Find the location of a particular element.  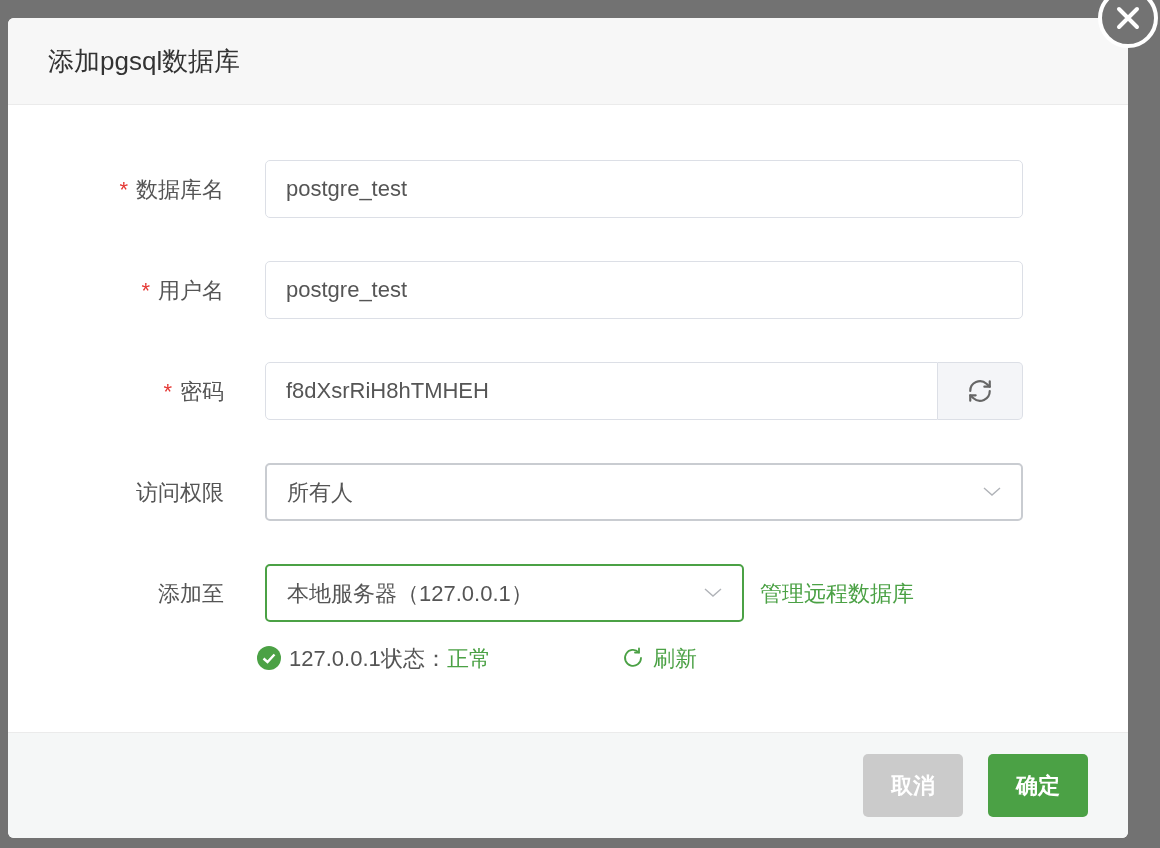

field-label: 用户名 is located at coordinates (191, 290).